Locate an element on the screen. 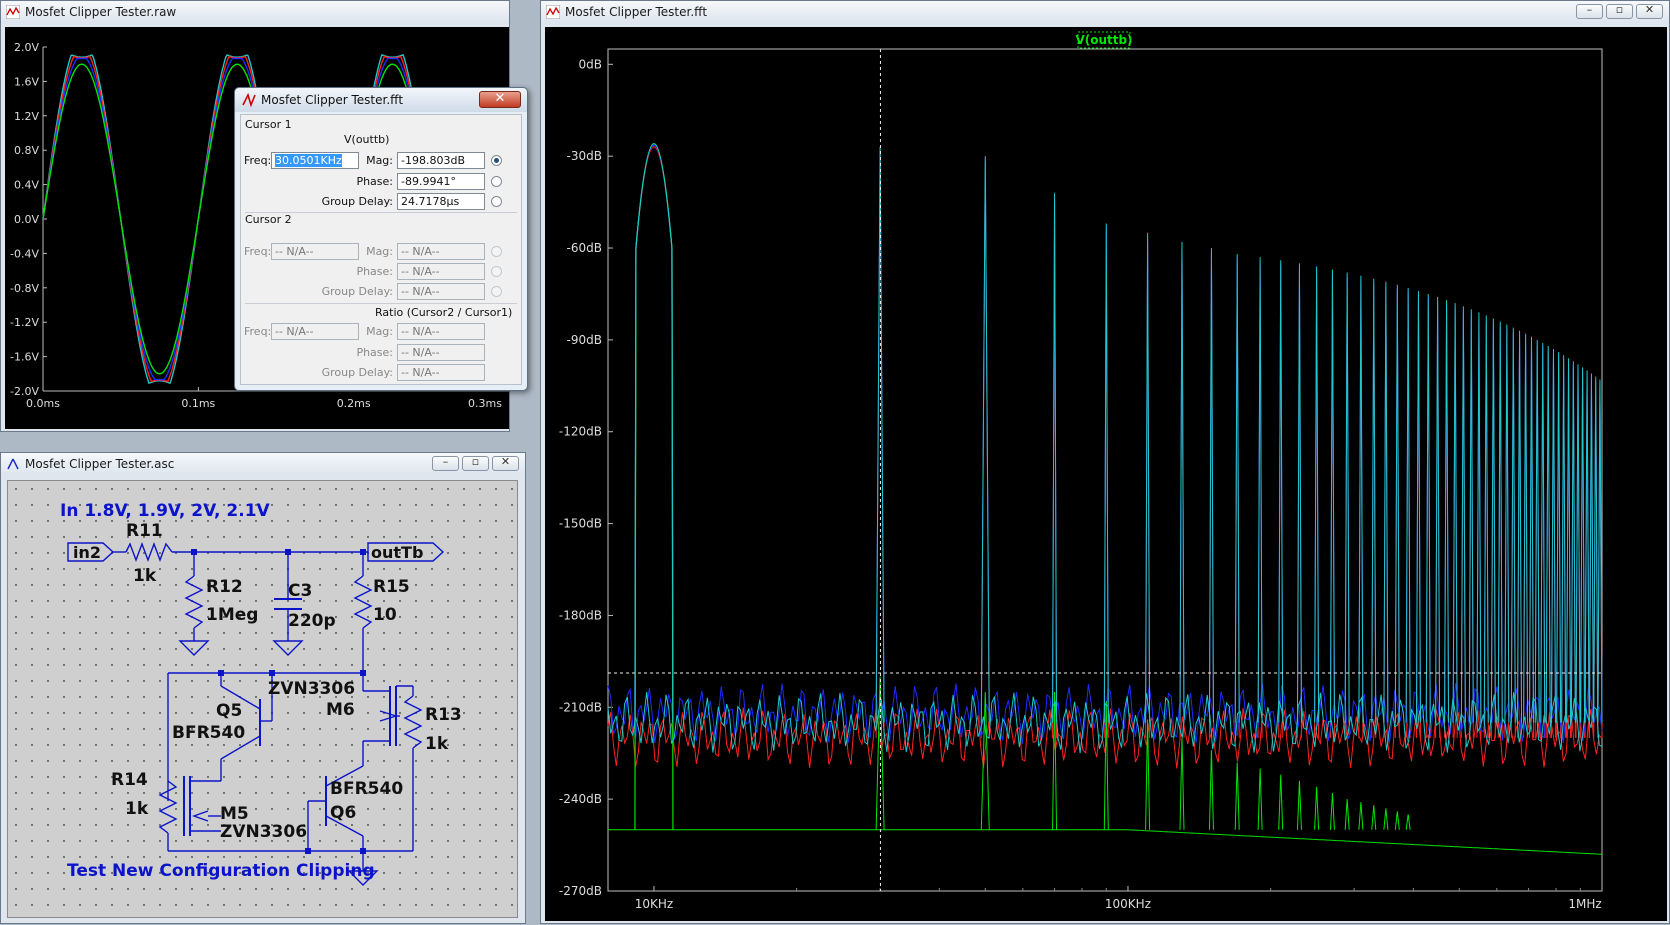 Image resolution: width=1670 pixels, height=925 pixels. cursor1-group-delay-field: 24.7178µs is located at coordinates (441, 201).